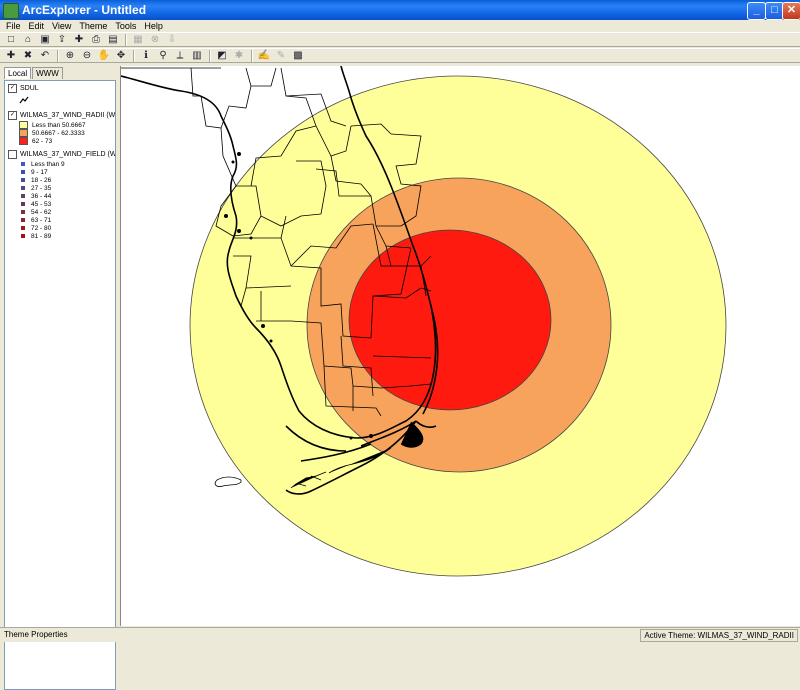 The height and width of the screenshot is (690, 800). What do you see at coordinates (48, 164) in the screenshot?
I see `legend-label: Less than 9` at bounding box center [48, 164].